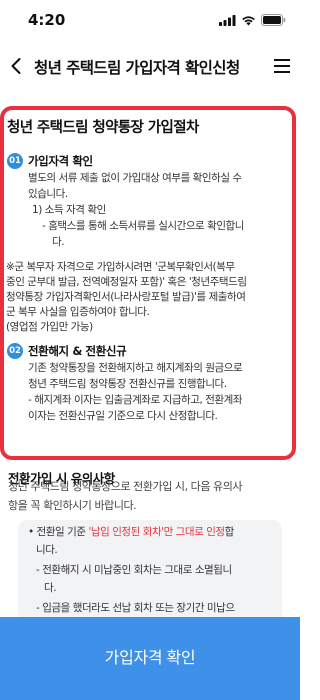 Image resolution: width=320 pixels, height=700 pixels. I want to click on step-2-line: 청년 주택드림 청약통장 전환신규를 진행합니다., so click(127, 384).